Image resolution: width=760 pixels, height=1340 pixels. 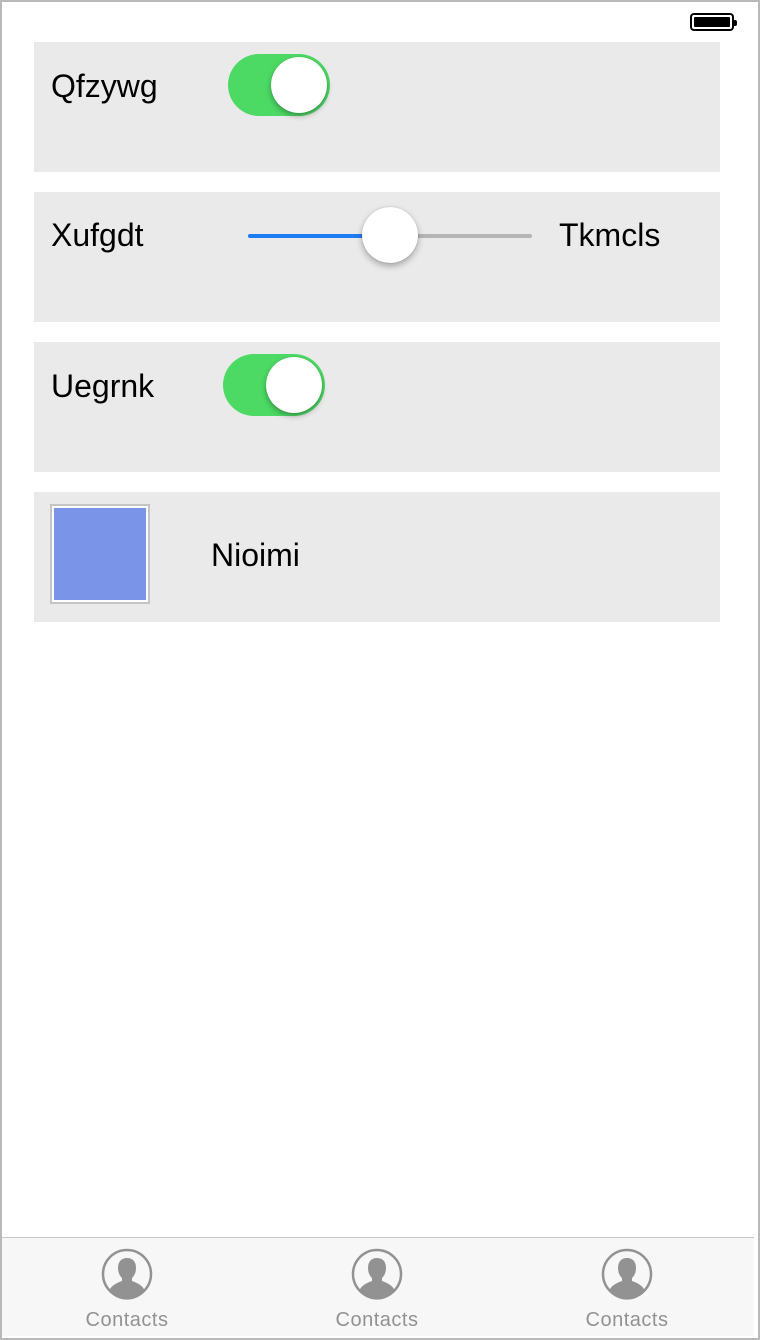 I want to click on row-xufgdt: Xufgdt Tkmcls, so click(x=377, y=257).